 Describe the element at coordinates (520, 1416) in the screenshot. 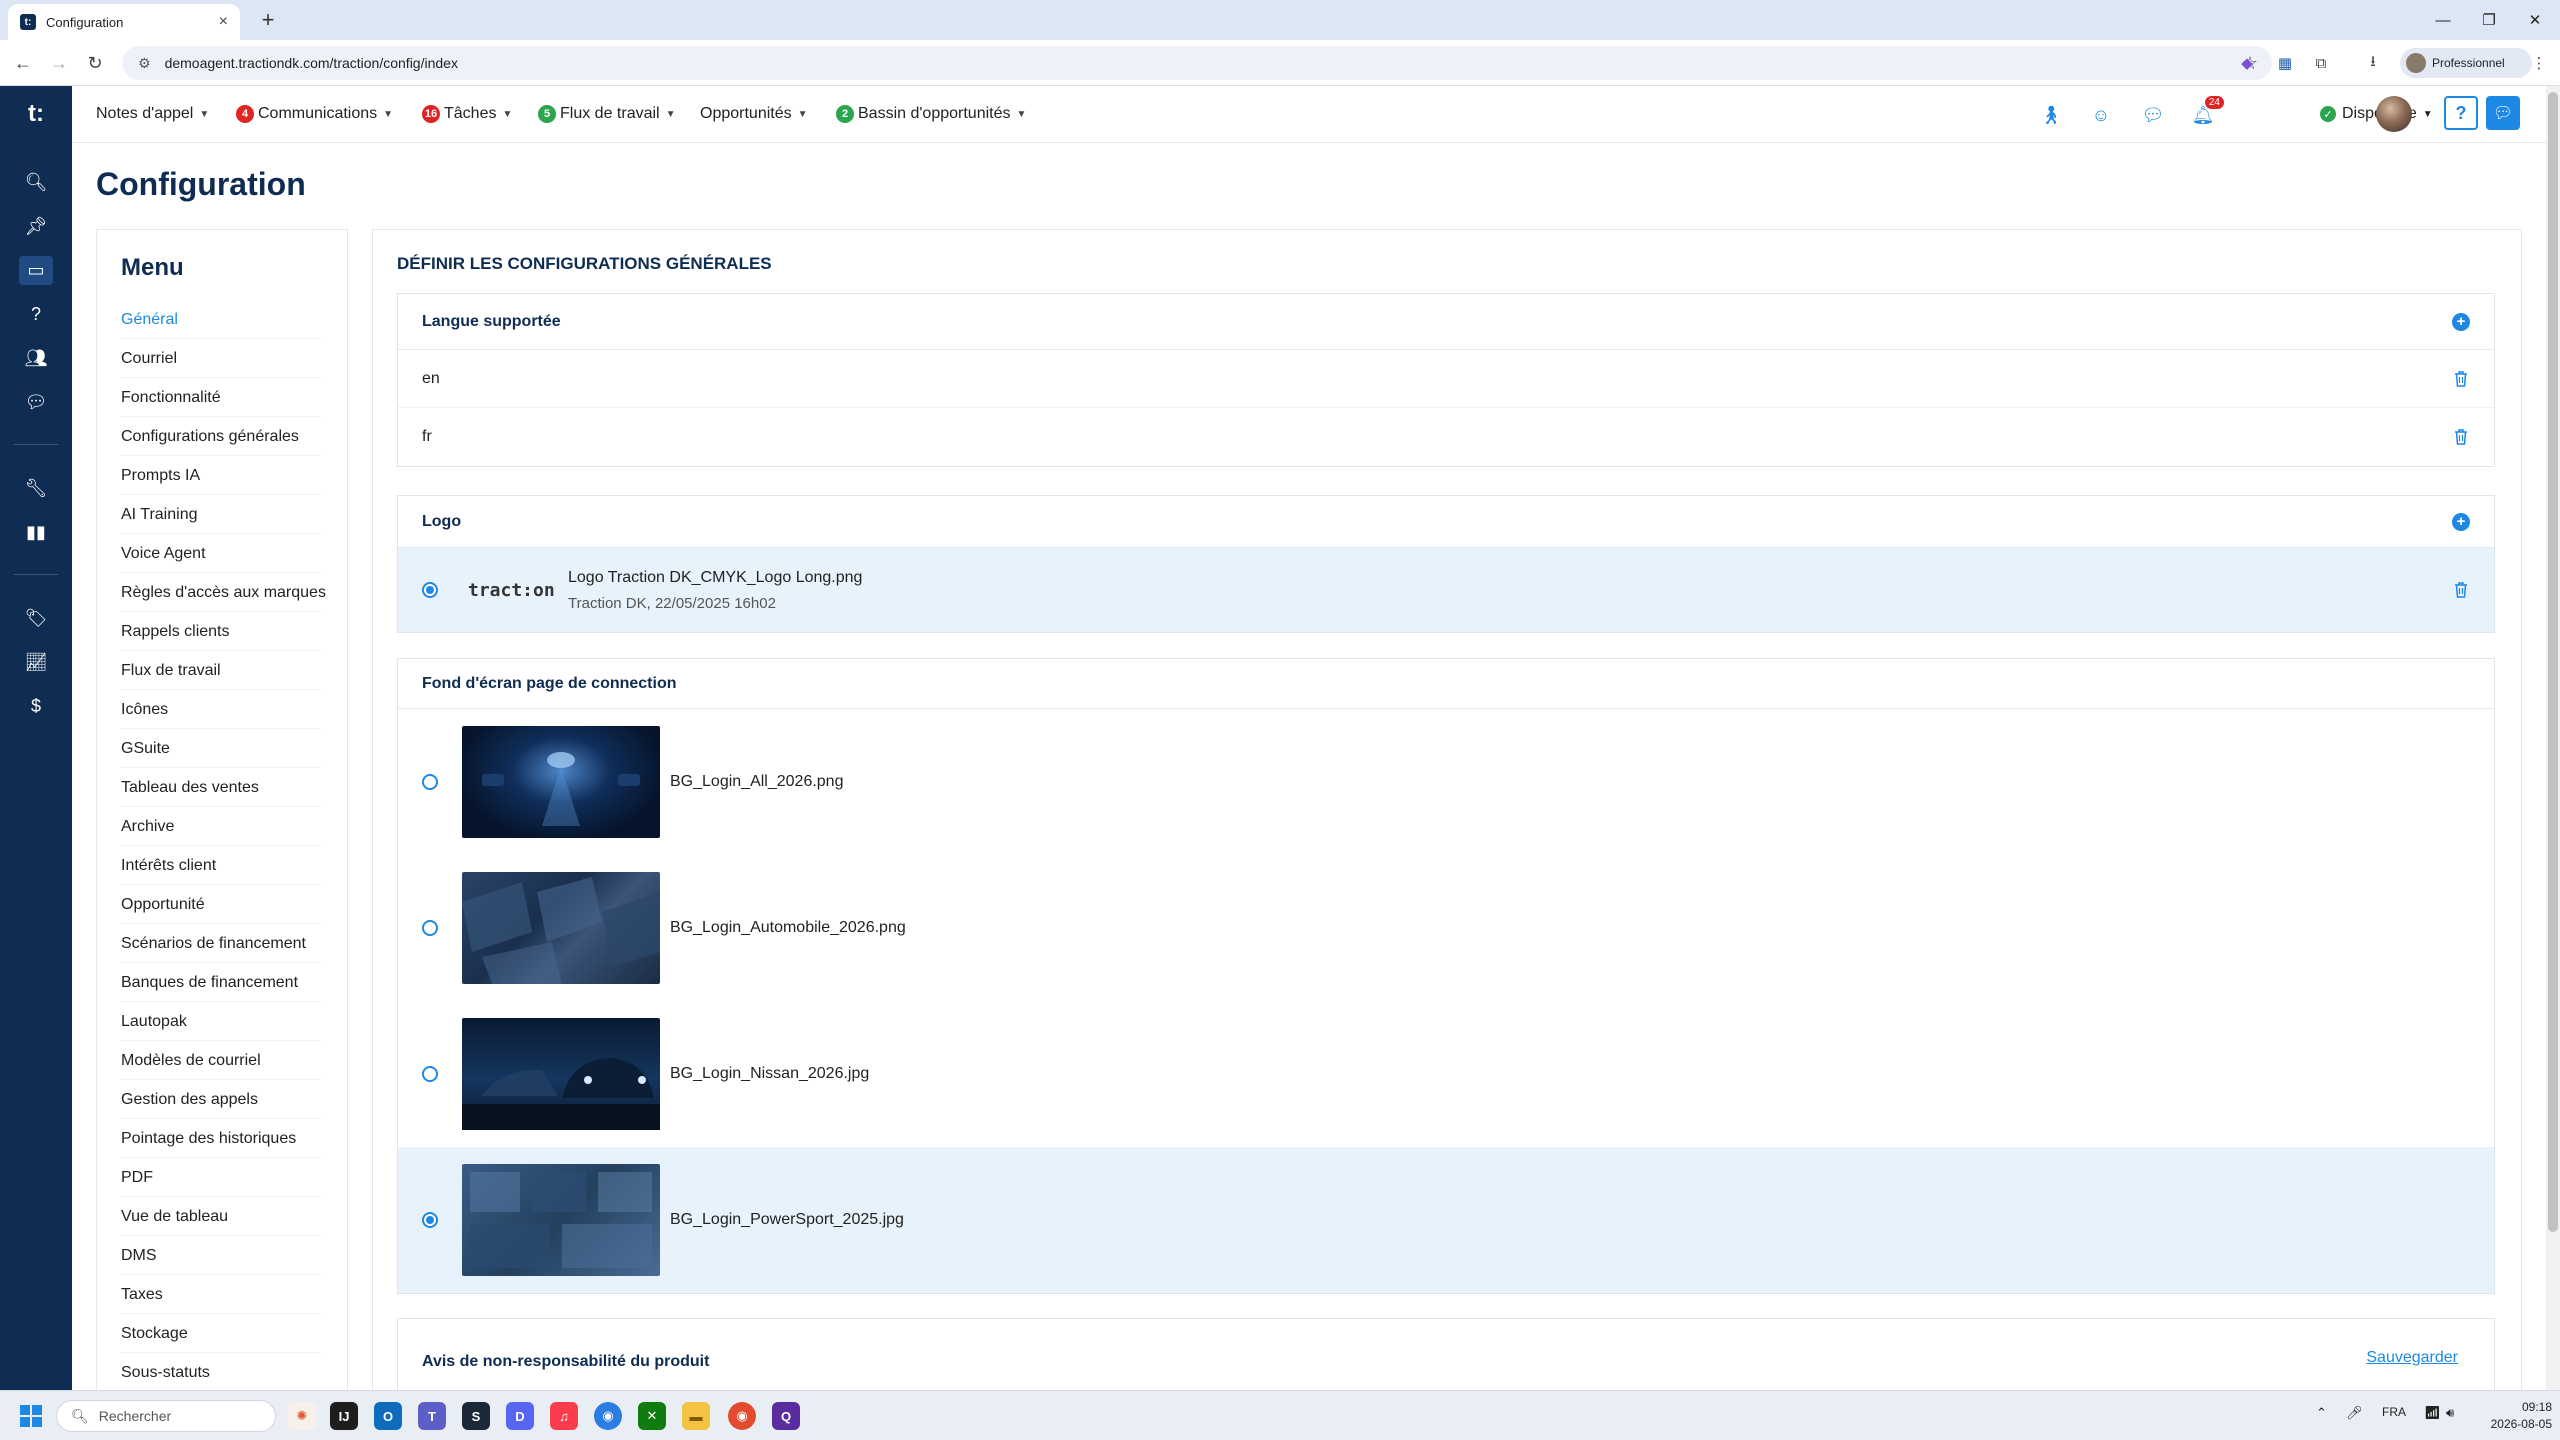

I see `discord-app-icon: D` at that location.